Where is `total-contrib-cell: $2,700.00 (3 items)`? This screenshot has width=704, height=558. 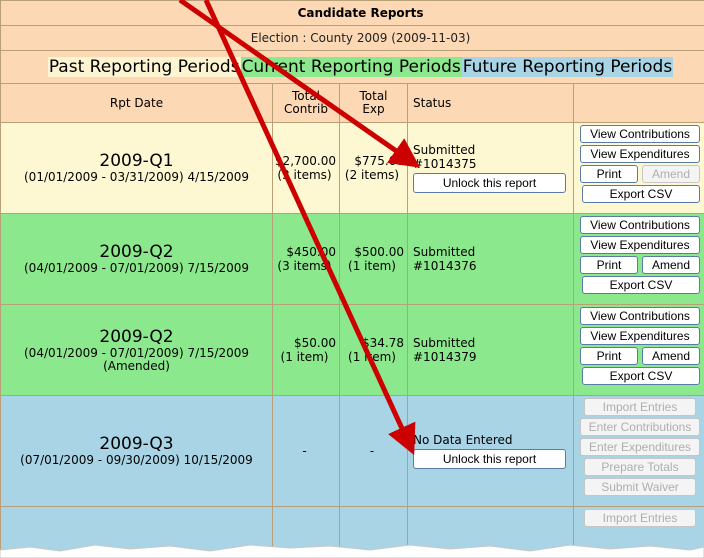
total-contrib-cell: $2,700.00 (3 items) is located at coordinates (306, 168).